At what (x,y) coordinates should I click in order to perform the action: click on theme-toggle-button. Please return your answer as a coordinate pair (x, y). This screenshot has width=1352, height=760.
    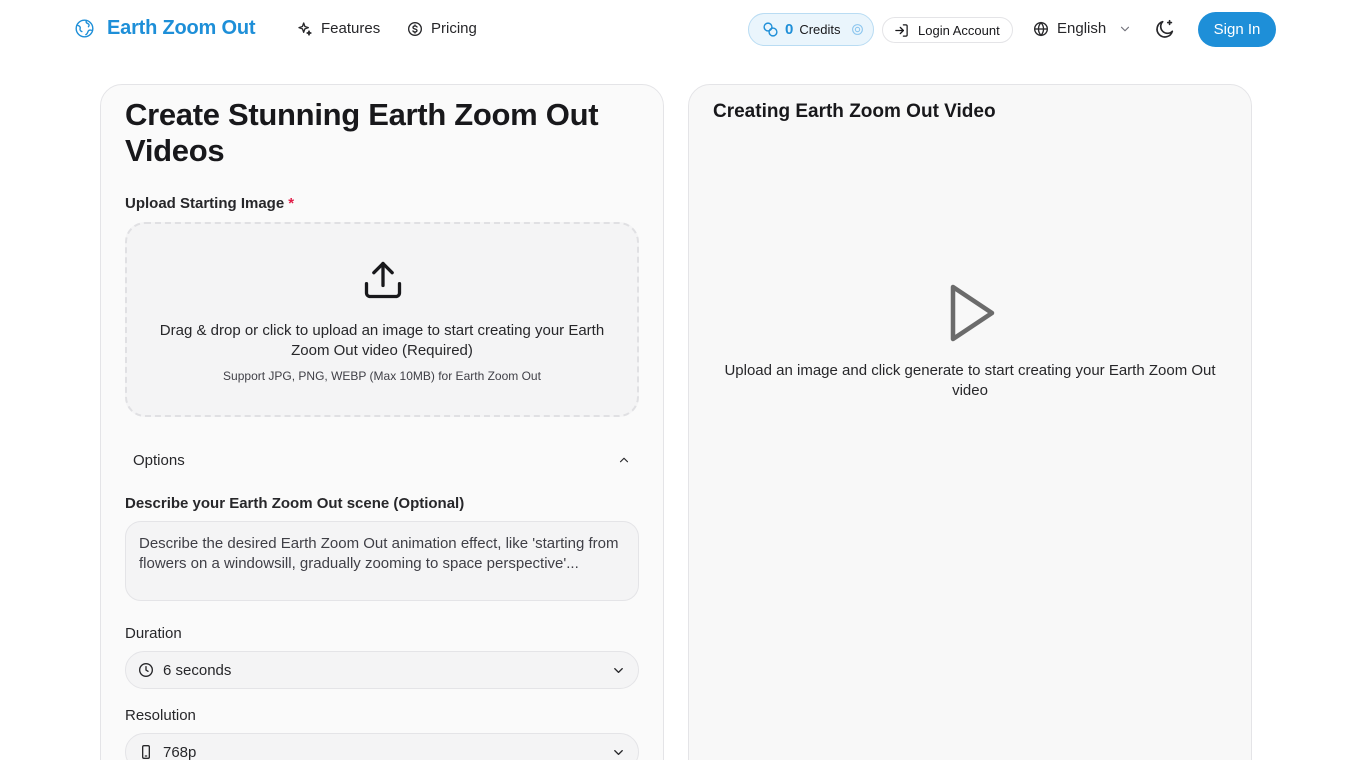
    Looking at the image, I should click on (1165, 29).